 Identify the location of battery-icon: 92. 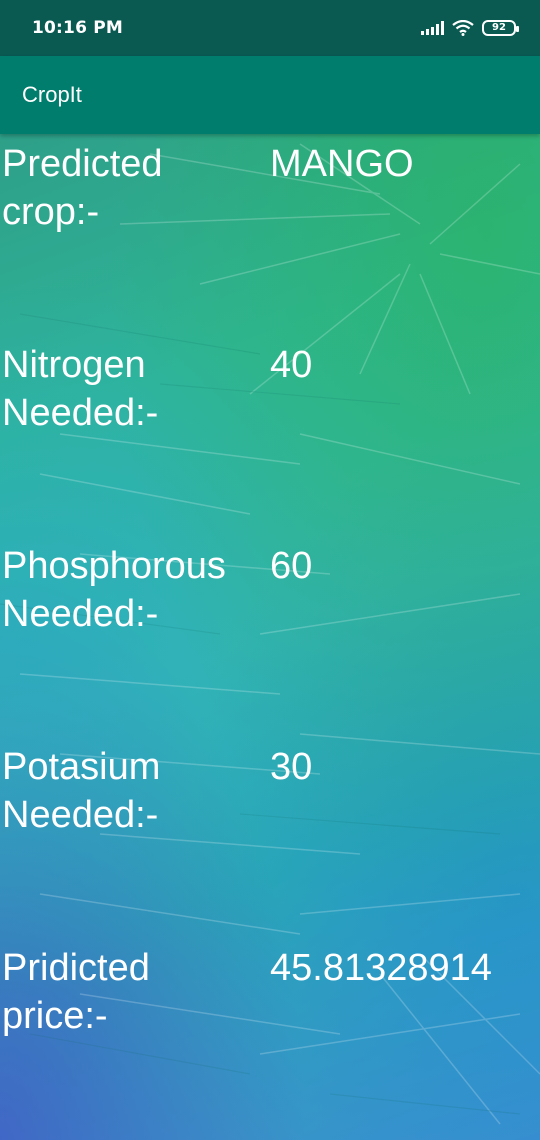
(500, 28).